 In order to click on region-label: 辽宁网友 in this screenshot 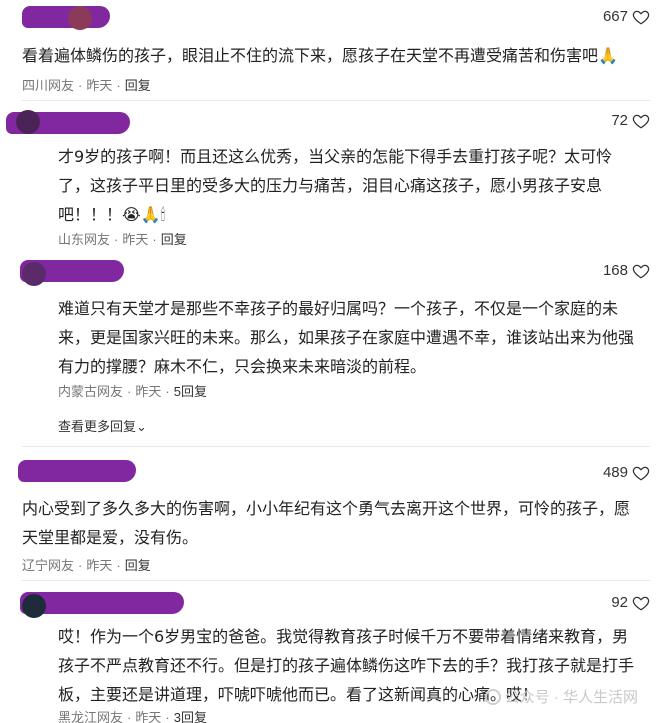, I will do `click(48, 565)`.